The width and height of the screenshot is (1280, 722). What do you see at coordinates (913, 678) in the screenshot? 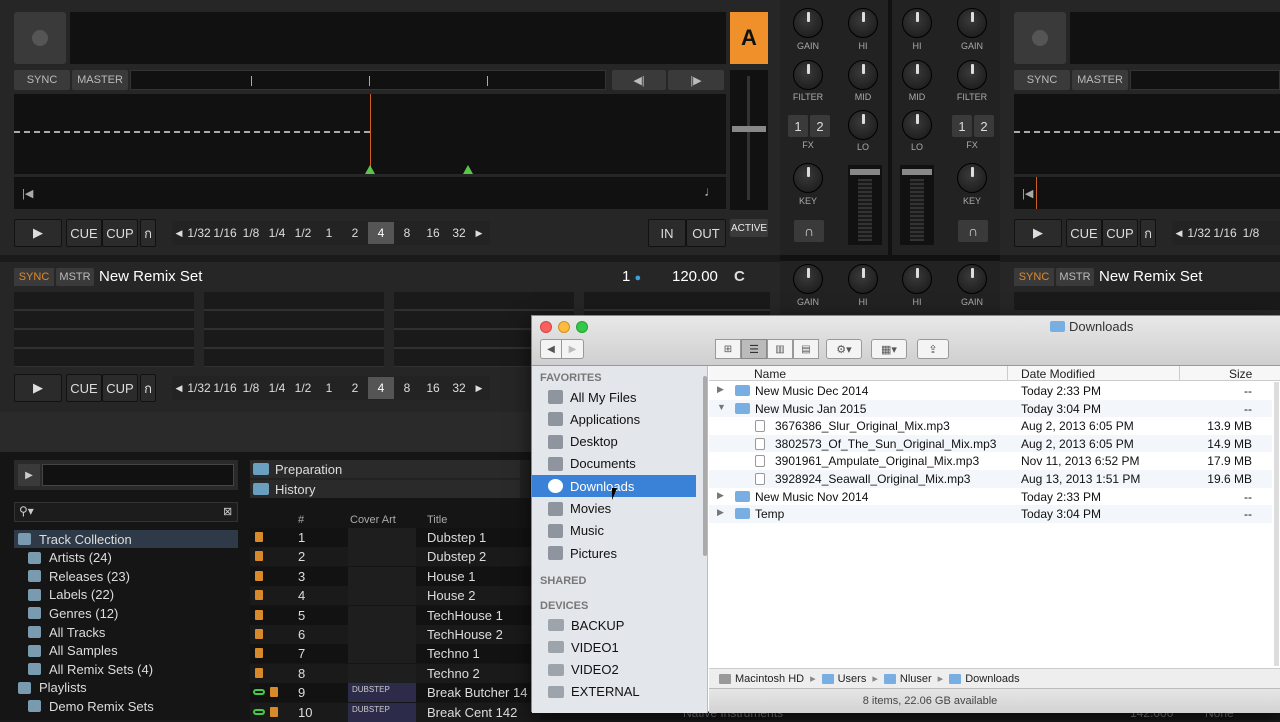
I see `path-item: Nluser ▸` at bounding box center [913, 678].